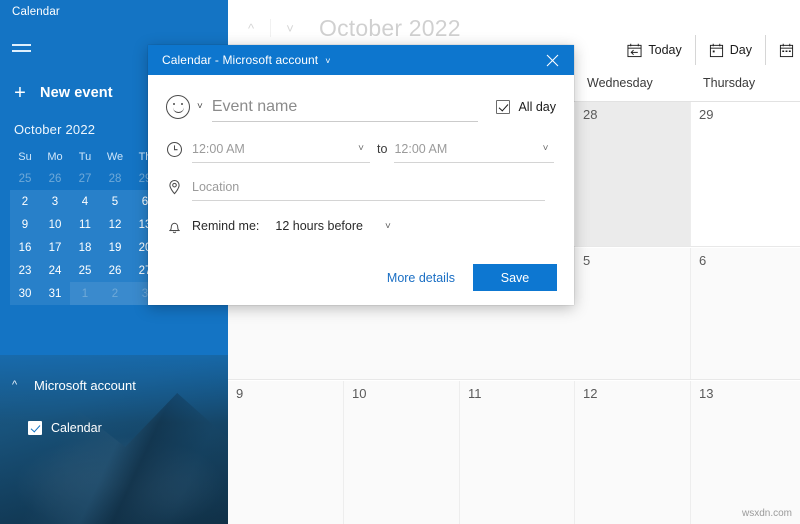  I want to click on dialog-title: Calendar - Microsoft account, so click(240, 60).